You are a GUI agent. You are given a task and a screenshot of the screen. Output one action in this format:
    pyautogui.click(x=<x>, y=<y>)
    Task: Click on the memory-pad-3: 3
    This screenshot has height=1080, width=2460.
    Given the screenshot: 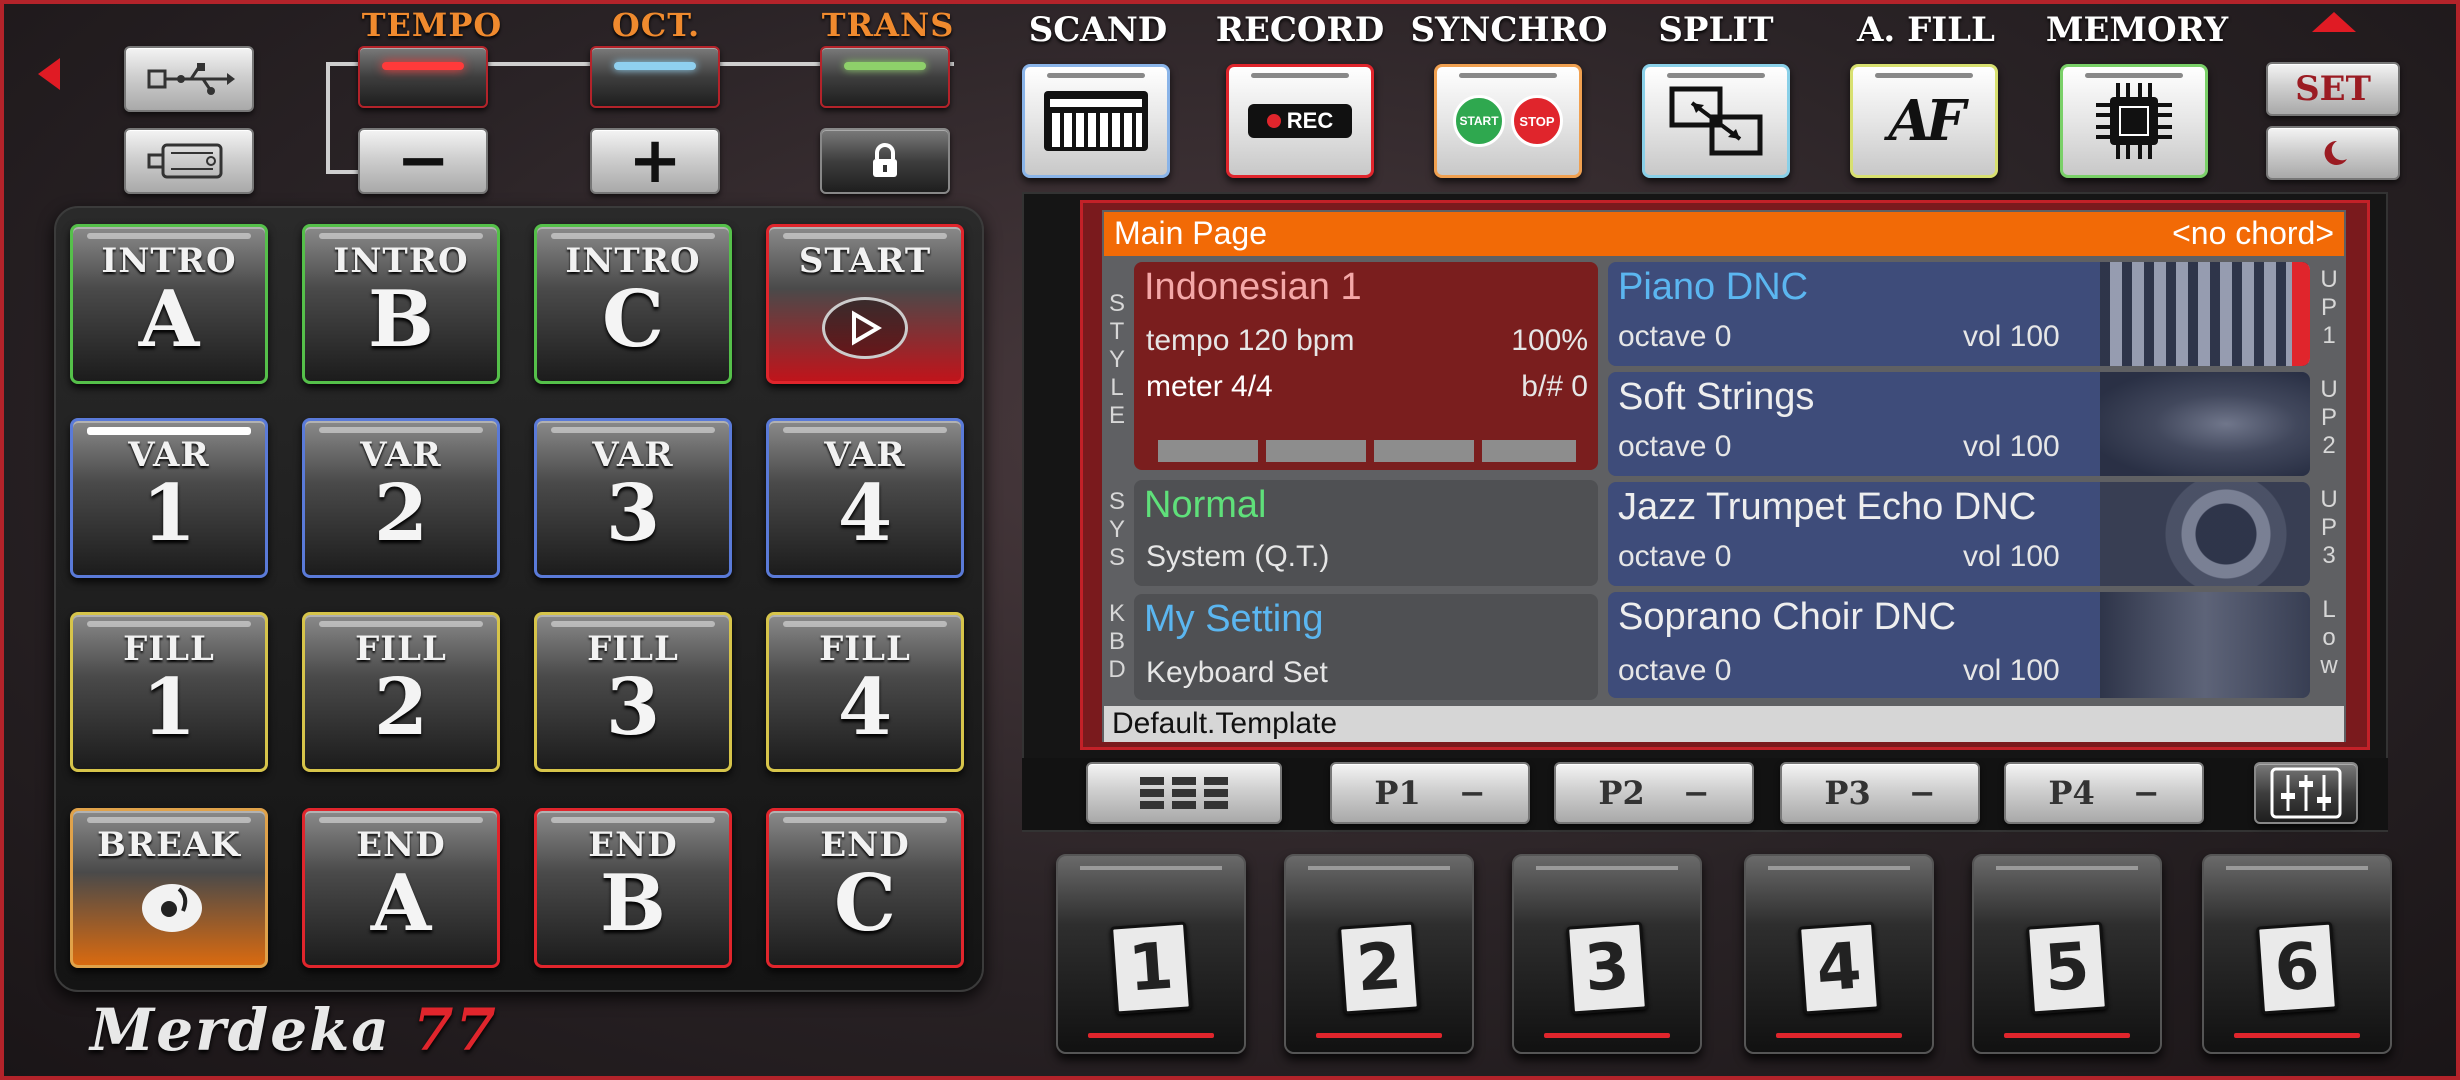 What is the action you would take?
    pyautogui.click(x=1607, y=954)
    